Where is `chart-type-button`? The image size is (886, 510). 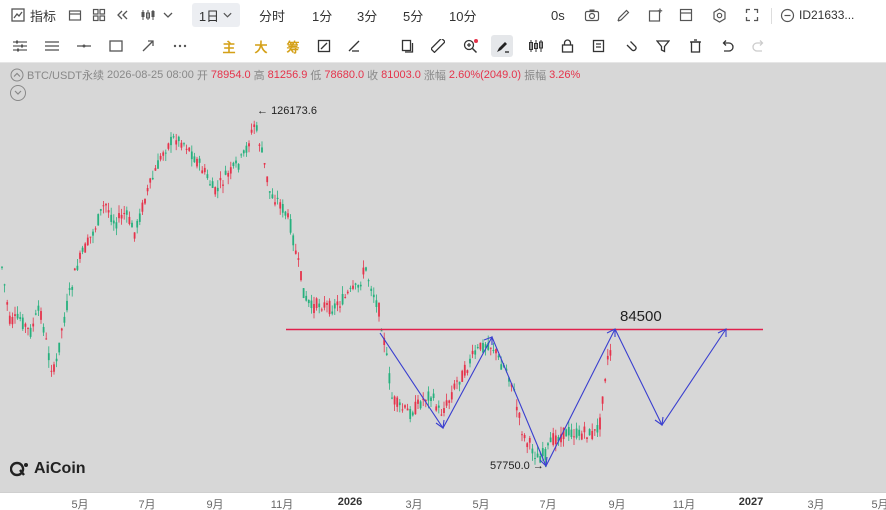 chart-type-button is located at coordinates (157, 15).